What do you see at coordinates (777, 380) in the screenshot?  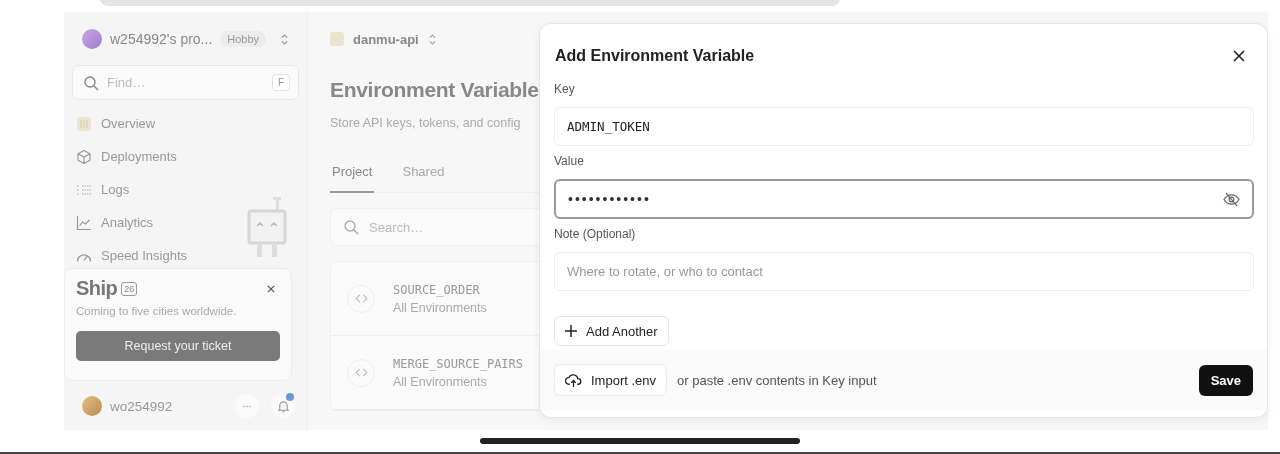 I see `import-hint: or paste .env contents in Key input` at bounding box center [777, 380].